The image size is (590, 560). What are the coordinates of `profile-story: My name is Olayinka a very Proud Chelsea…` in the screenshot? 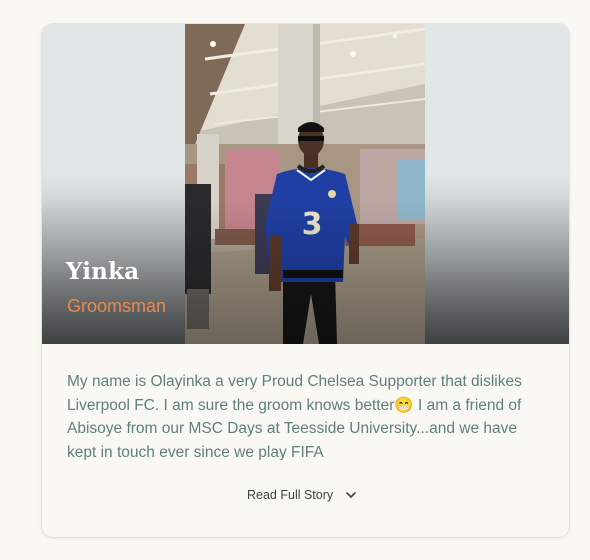 It's located at (294, 416).